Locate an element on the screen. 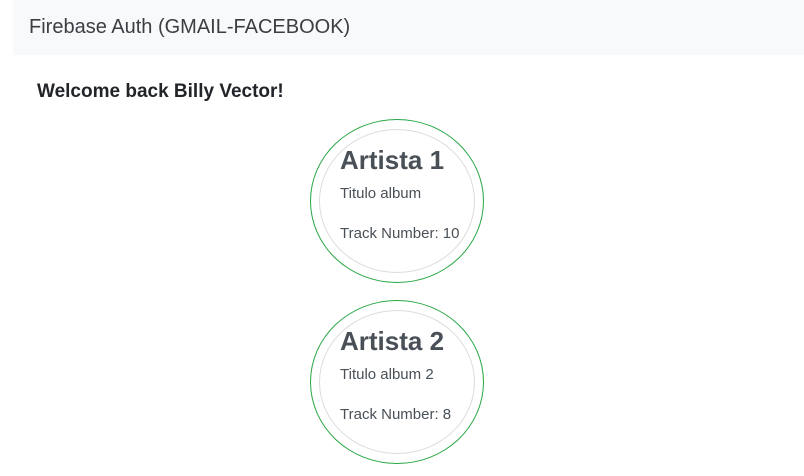 This screenshot has width=804, height=476. album-artist: Artista 1 is located at coordinates (392, 160).